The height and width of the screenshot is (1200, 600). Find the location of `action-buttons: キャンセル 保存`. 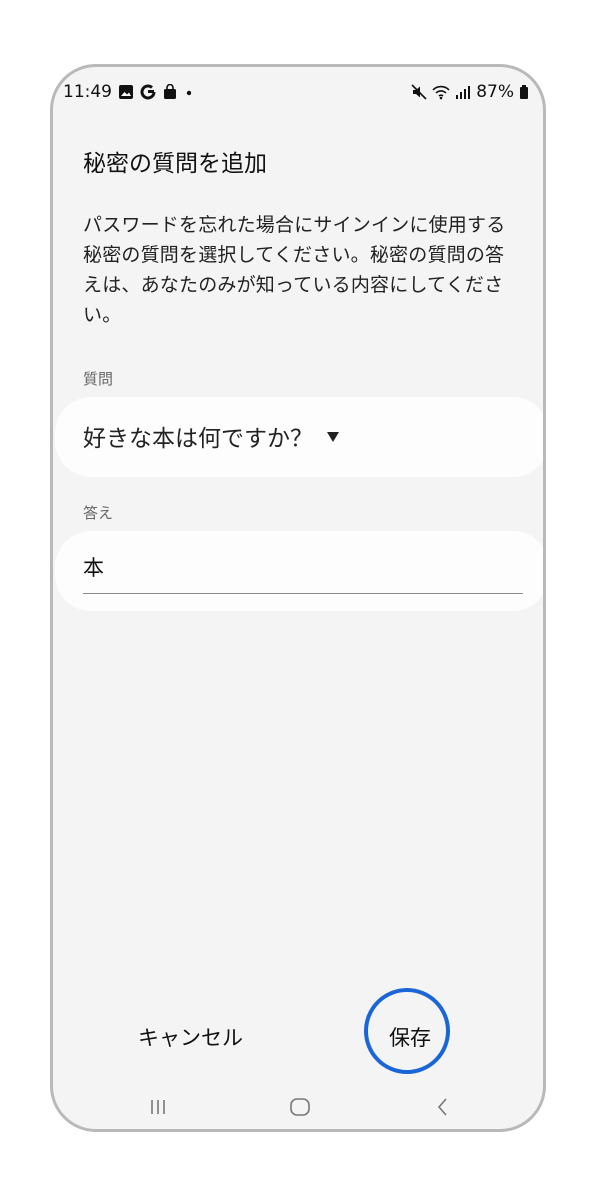

action-buttons: キャンセル 保存 is located at coordinates (298, 1042).